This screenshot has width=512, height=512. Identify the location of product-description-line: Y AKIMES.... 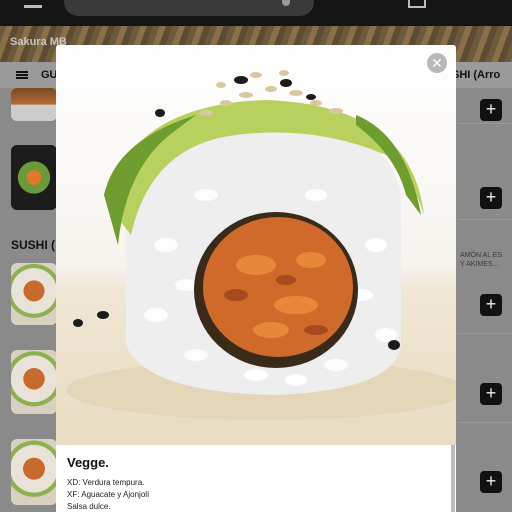
(479, 264).